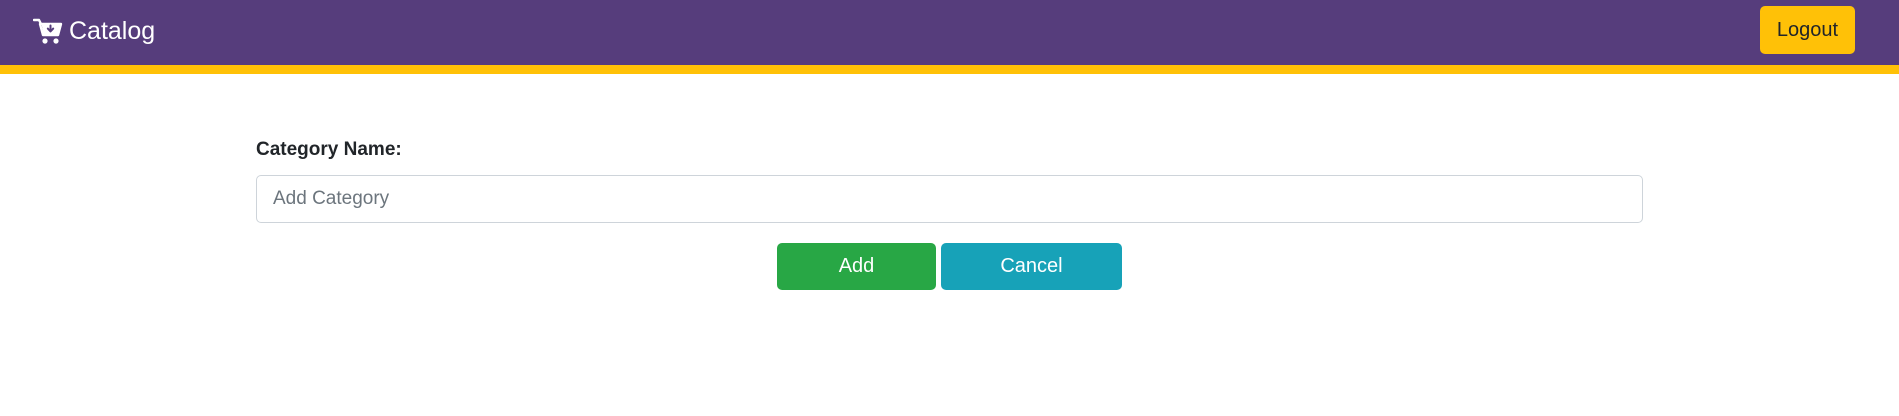 The image size is (1899, 416). Describe the element at coordinates (856, 266) in the screenshot. I see `add-button: Add` at that location.